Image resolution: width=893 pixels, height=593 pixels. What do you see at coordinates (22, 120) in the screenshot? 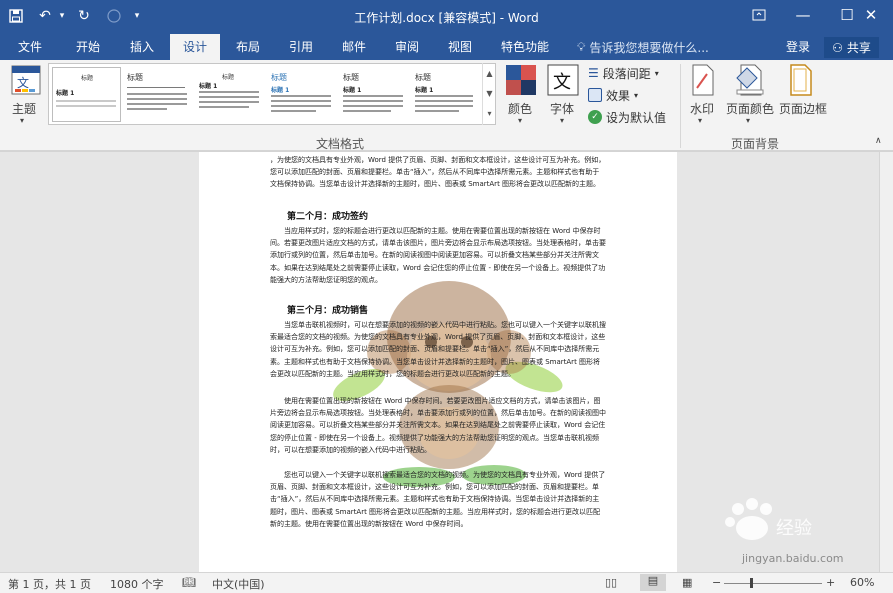
I see `themes-dropdown-icon: ▾` at bounding box center [22, 120].